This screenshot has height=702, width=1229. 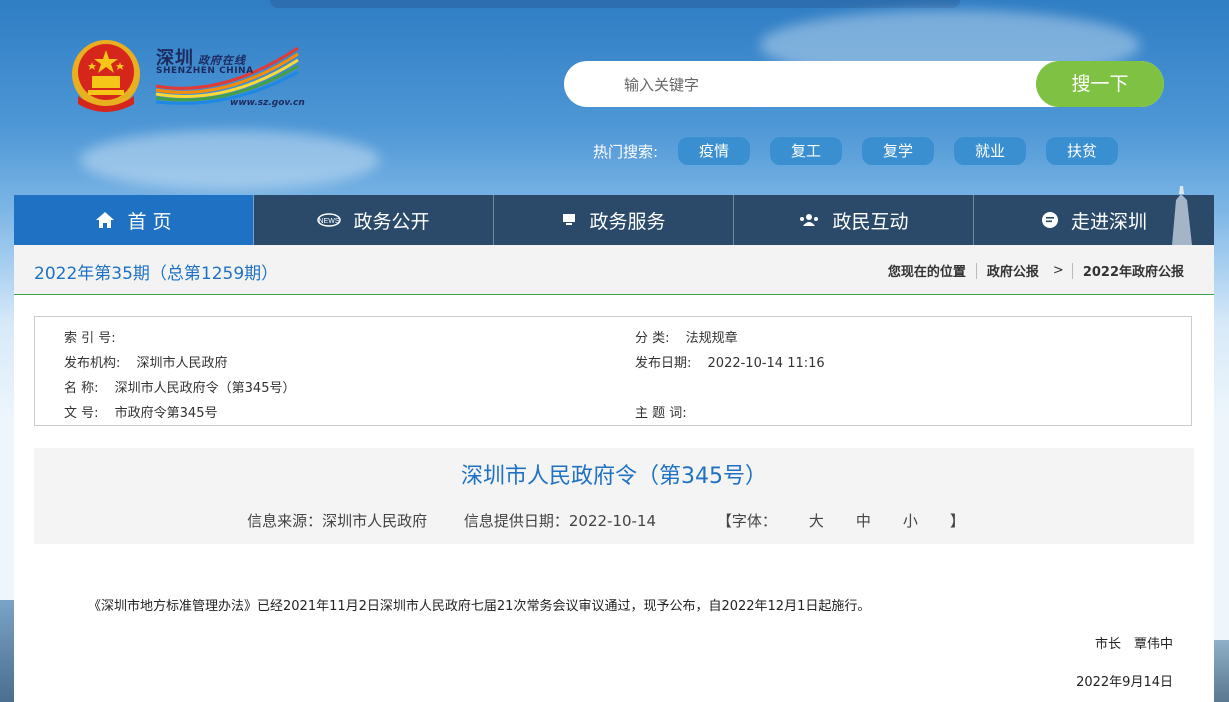 I want to click on font-size-switcher: 【字体： 大 中 小 】, so click(x=841, y=521).